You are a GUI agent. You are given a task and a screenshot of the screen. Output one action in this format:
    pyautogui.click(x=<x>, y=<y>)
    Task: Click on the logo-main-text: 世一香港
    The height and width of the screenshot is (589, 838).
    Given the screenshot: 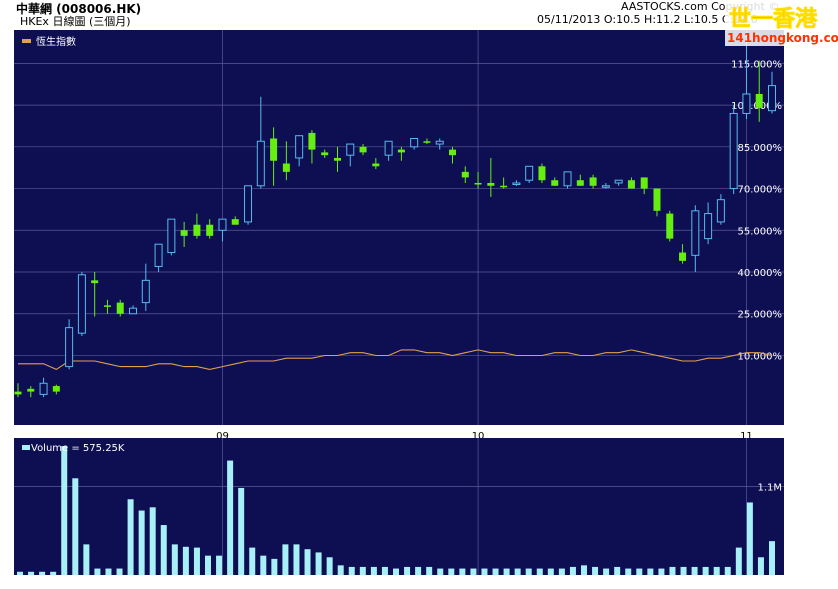 What is the action you would take?
    pyautogui.click(x=773, y=19)
    